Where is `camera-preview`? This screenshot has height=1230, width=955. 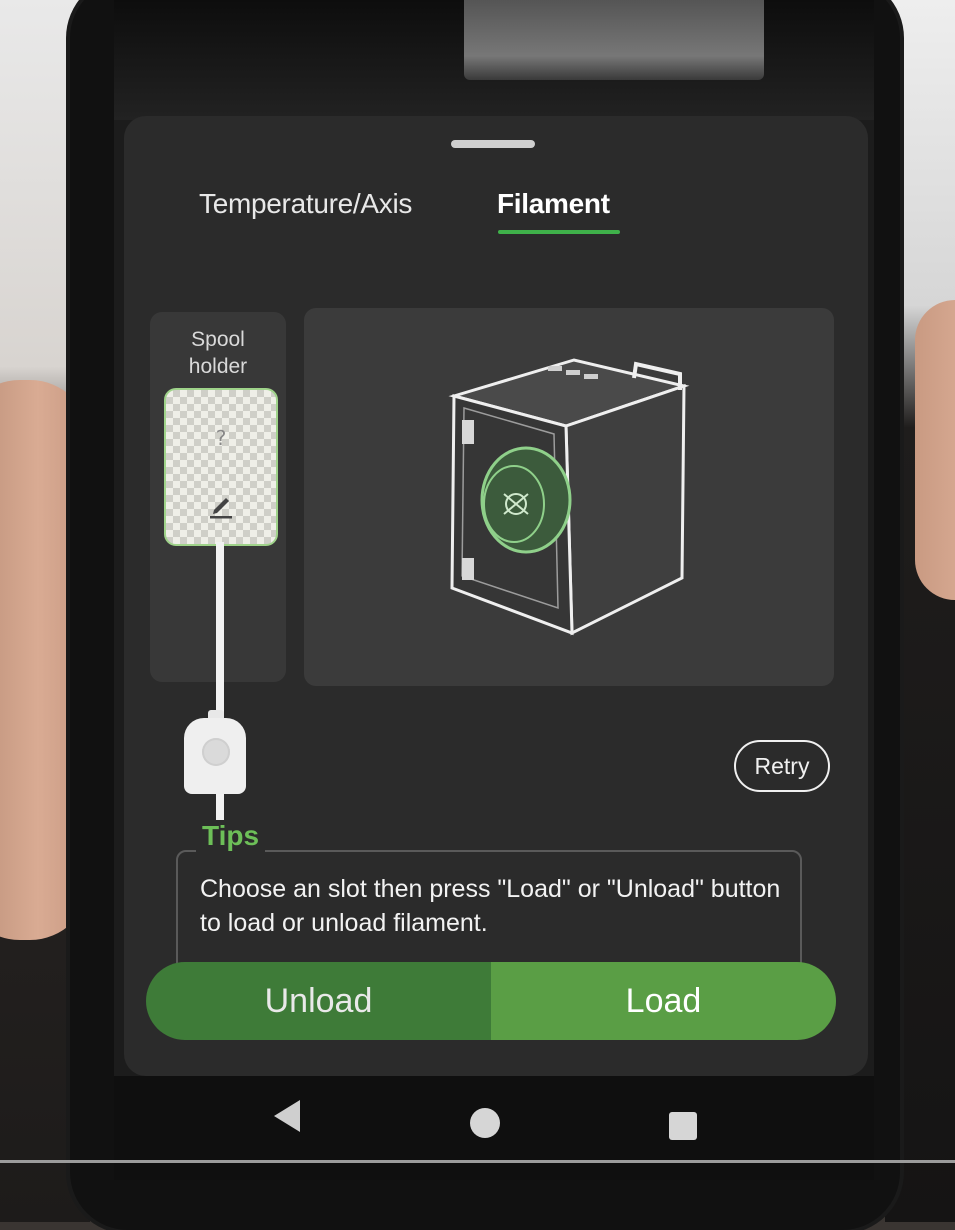
camera-preview is located at coordinates (494, 60).